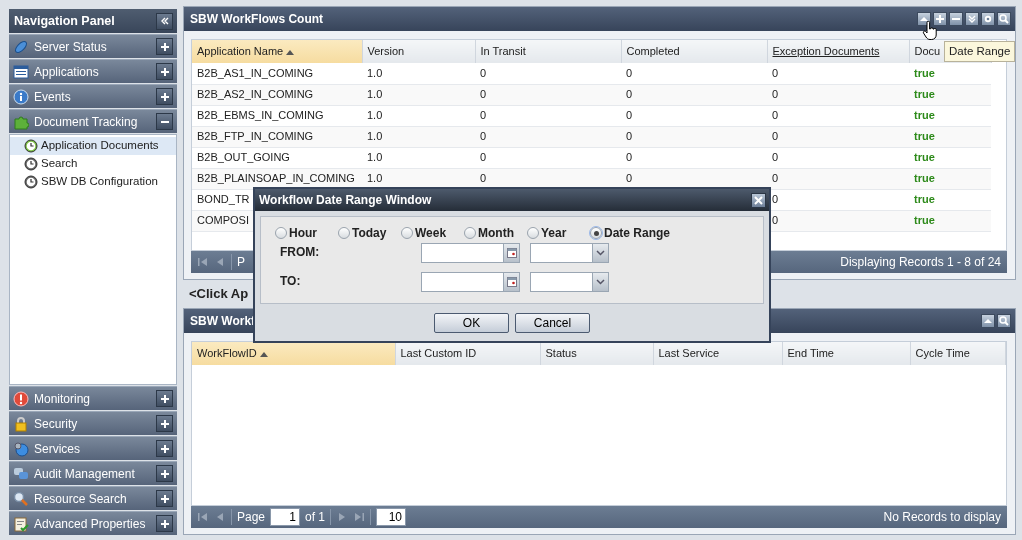  What do you see at coordinates (21, 498) in the screenshot?
I see `search-icon` at bounding box center [21, 498].